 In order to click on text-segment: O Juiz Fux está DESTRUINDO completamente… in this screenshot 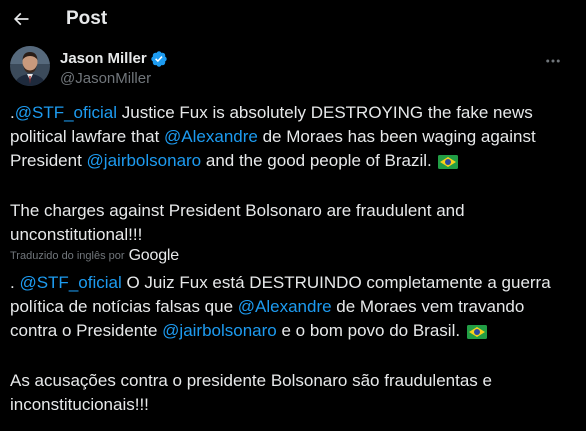, I will do `click(336, 282)`.